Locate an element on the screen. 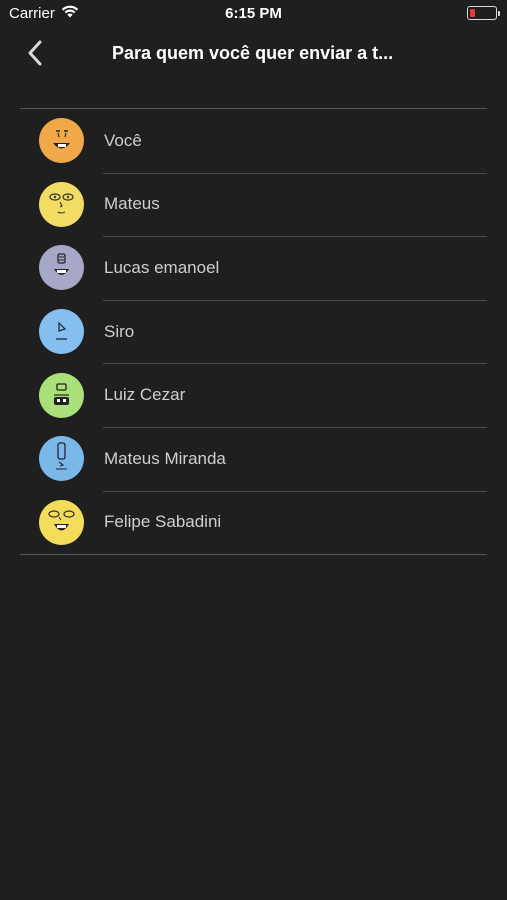 The width and height of the screenshot is (507, 900). status-time: 6:15 PM is located at coordinates (253, 13).